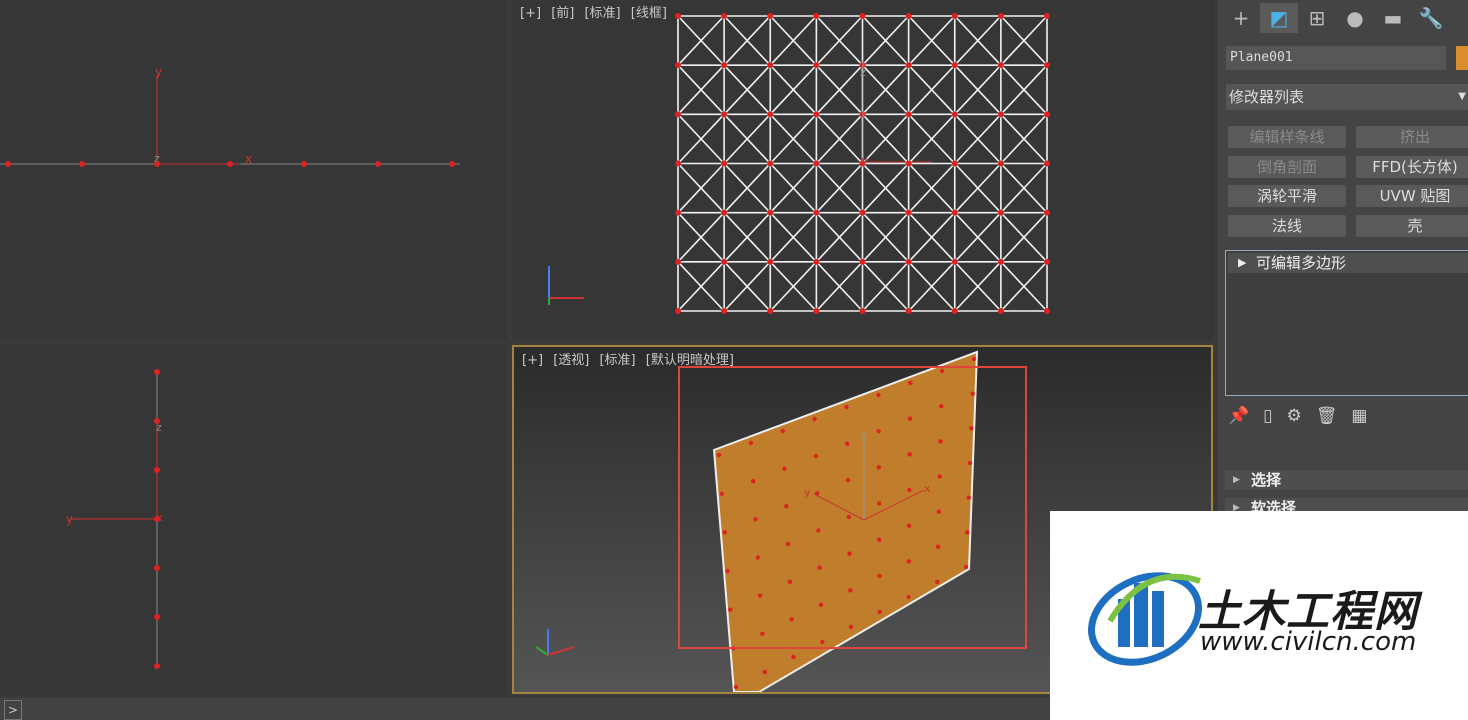 This screenshot has height=720, width=1468. I want to click on axis-tripod, so click(555, 642).